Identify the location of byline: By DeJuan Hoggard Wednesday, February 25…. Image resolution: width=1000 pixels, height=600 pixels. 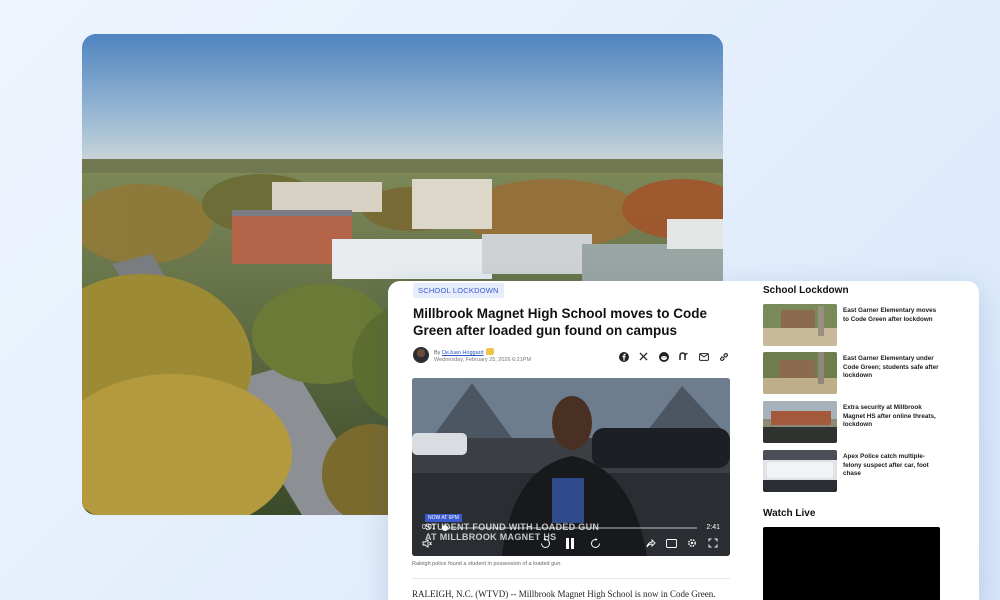
(572, 357).